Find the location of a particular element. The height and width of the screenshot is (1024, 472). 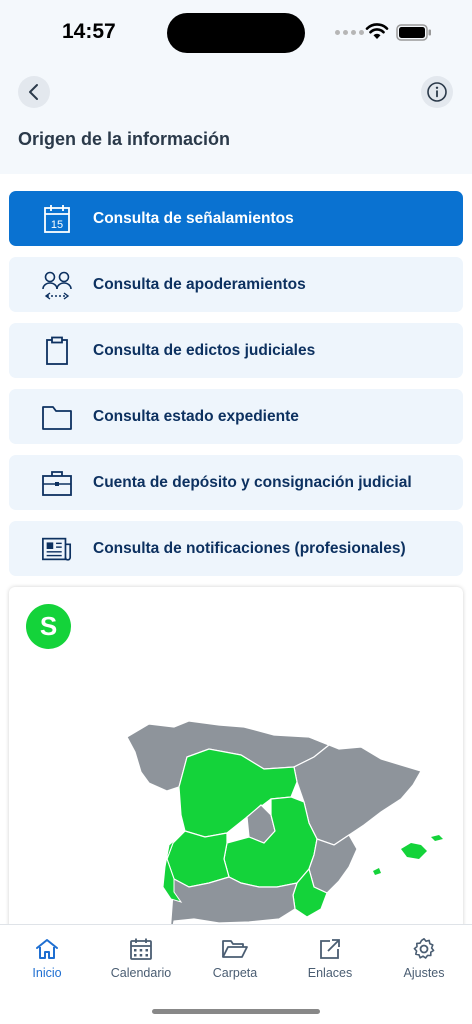

tab-label: Carpeta is located at coordinates (235, 973).